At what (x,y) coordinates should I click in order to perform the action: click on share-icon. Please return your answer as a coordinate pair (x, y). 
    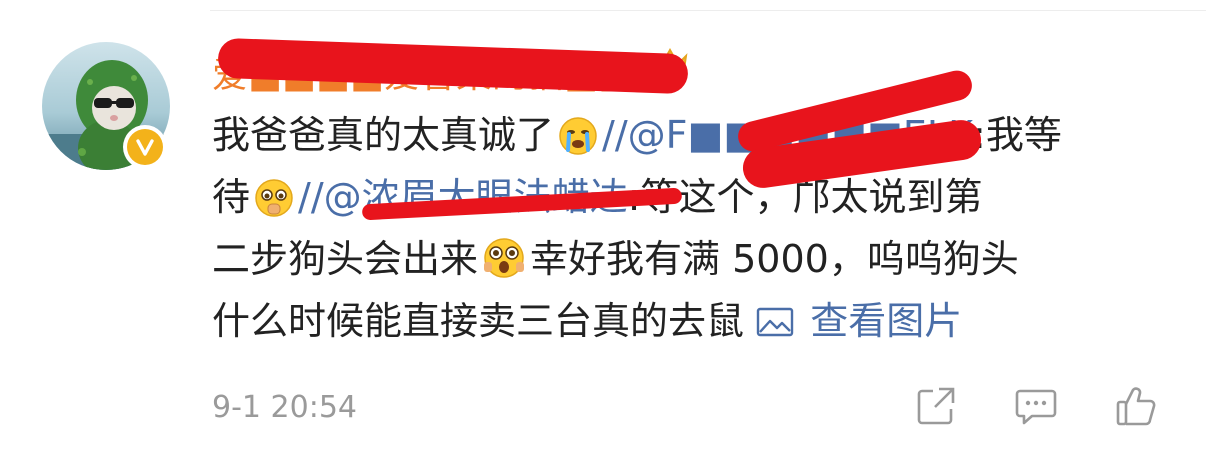
    Looking at the image, I should click on (936, 408).